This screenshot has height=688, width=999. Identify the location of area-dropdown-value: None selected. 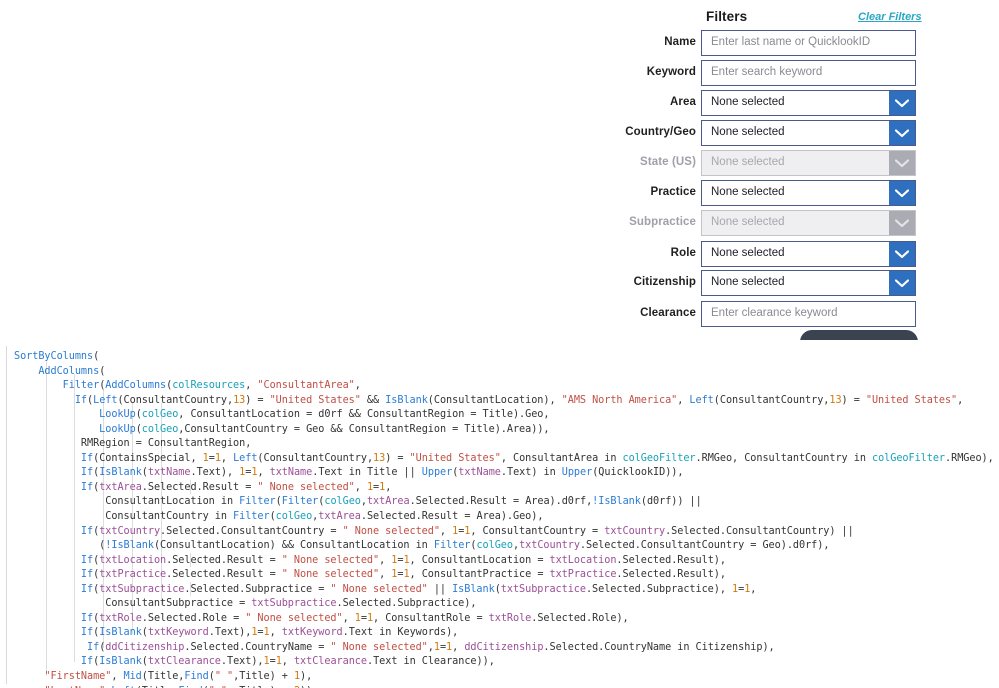
(748, 102).